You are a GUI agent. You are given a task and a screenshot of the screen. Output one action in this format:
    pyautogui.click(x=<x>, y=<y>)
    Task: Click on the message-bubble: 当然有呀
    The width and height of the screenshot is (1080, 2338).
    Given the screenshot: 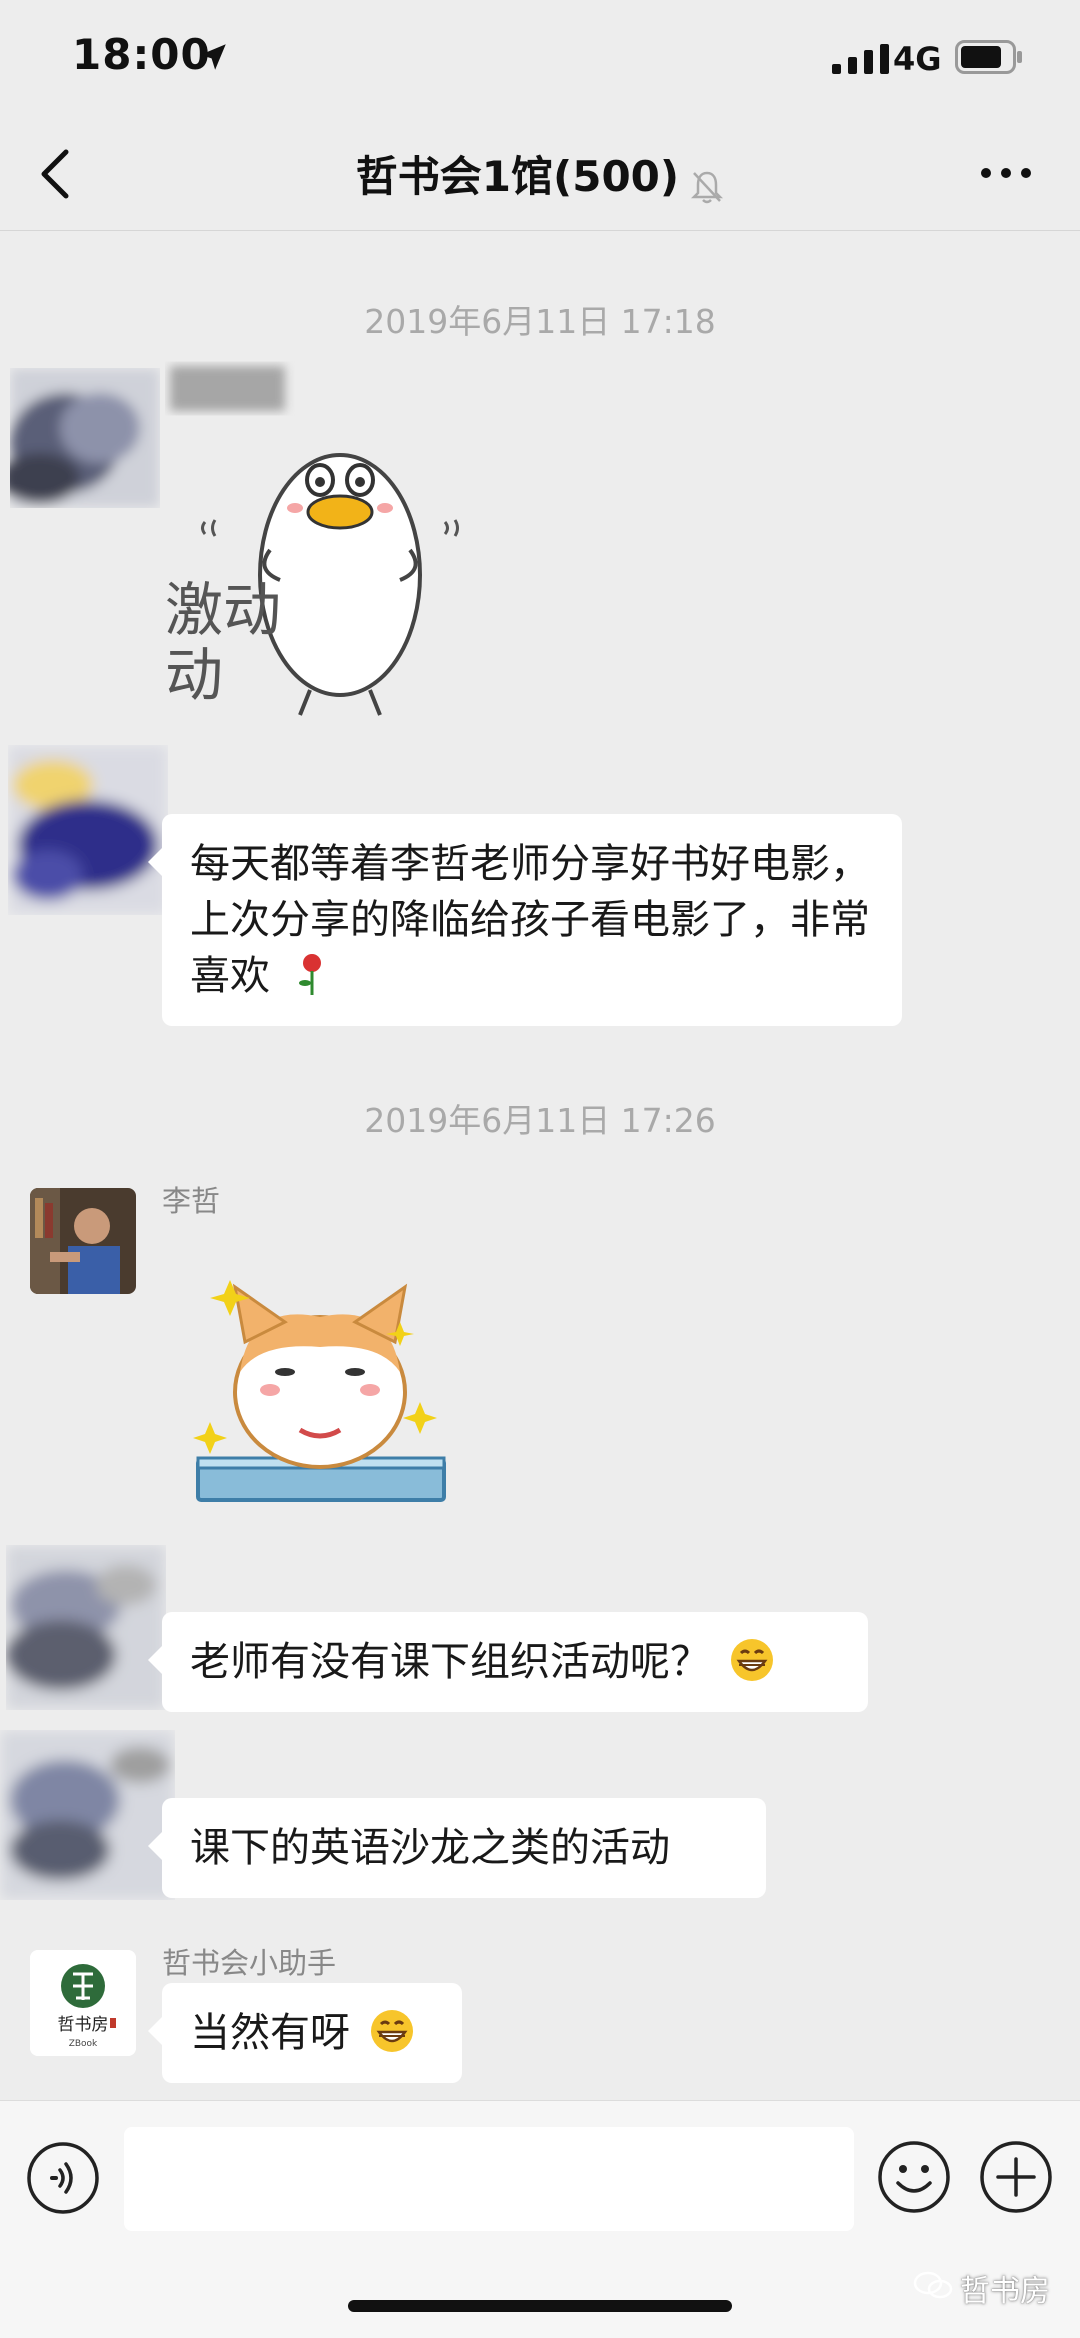 What is the action you would take?
    pyautogui.click(x=305, y=2033)
    